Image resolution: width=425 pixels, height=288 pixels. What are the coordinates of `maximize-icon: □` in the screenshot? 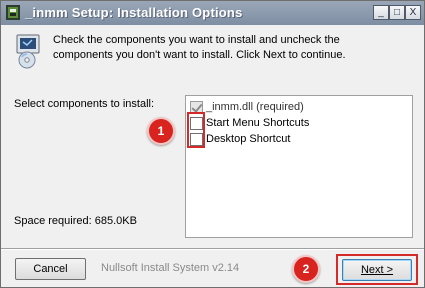 It's located at (397, 12).